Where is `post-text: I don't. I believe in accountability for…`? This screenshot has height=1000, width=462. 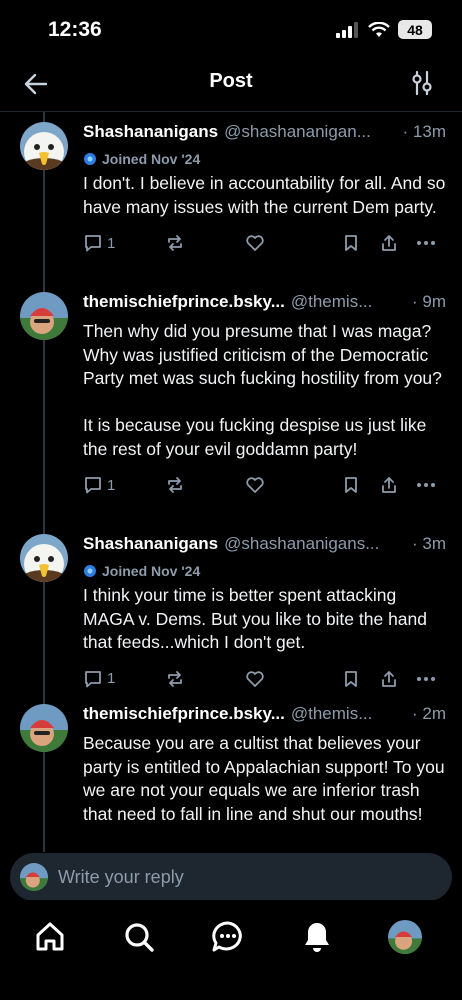 post-text: I don't. I believe in accountability for… is located at coordinates (264, 195).